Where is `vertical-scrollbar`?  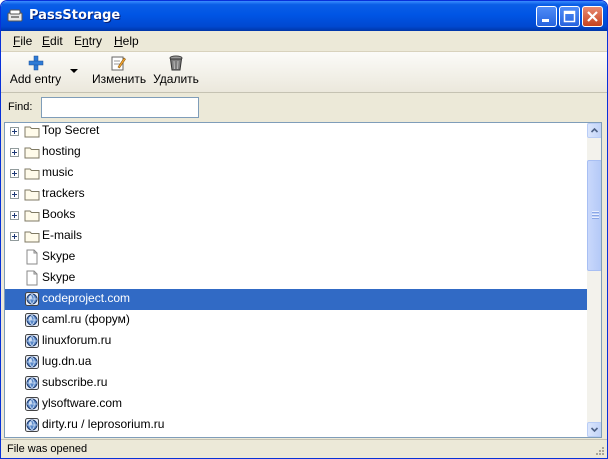 vertical-scrollbar is located at coordinates (594, 280).